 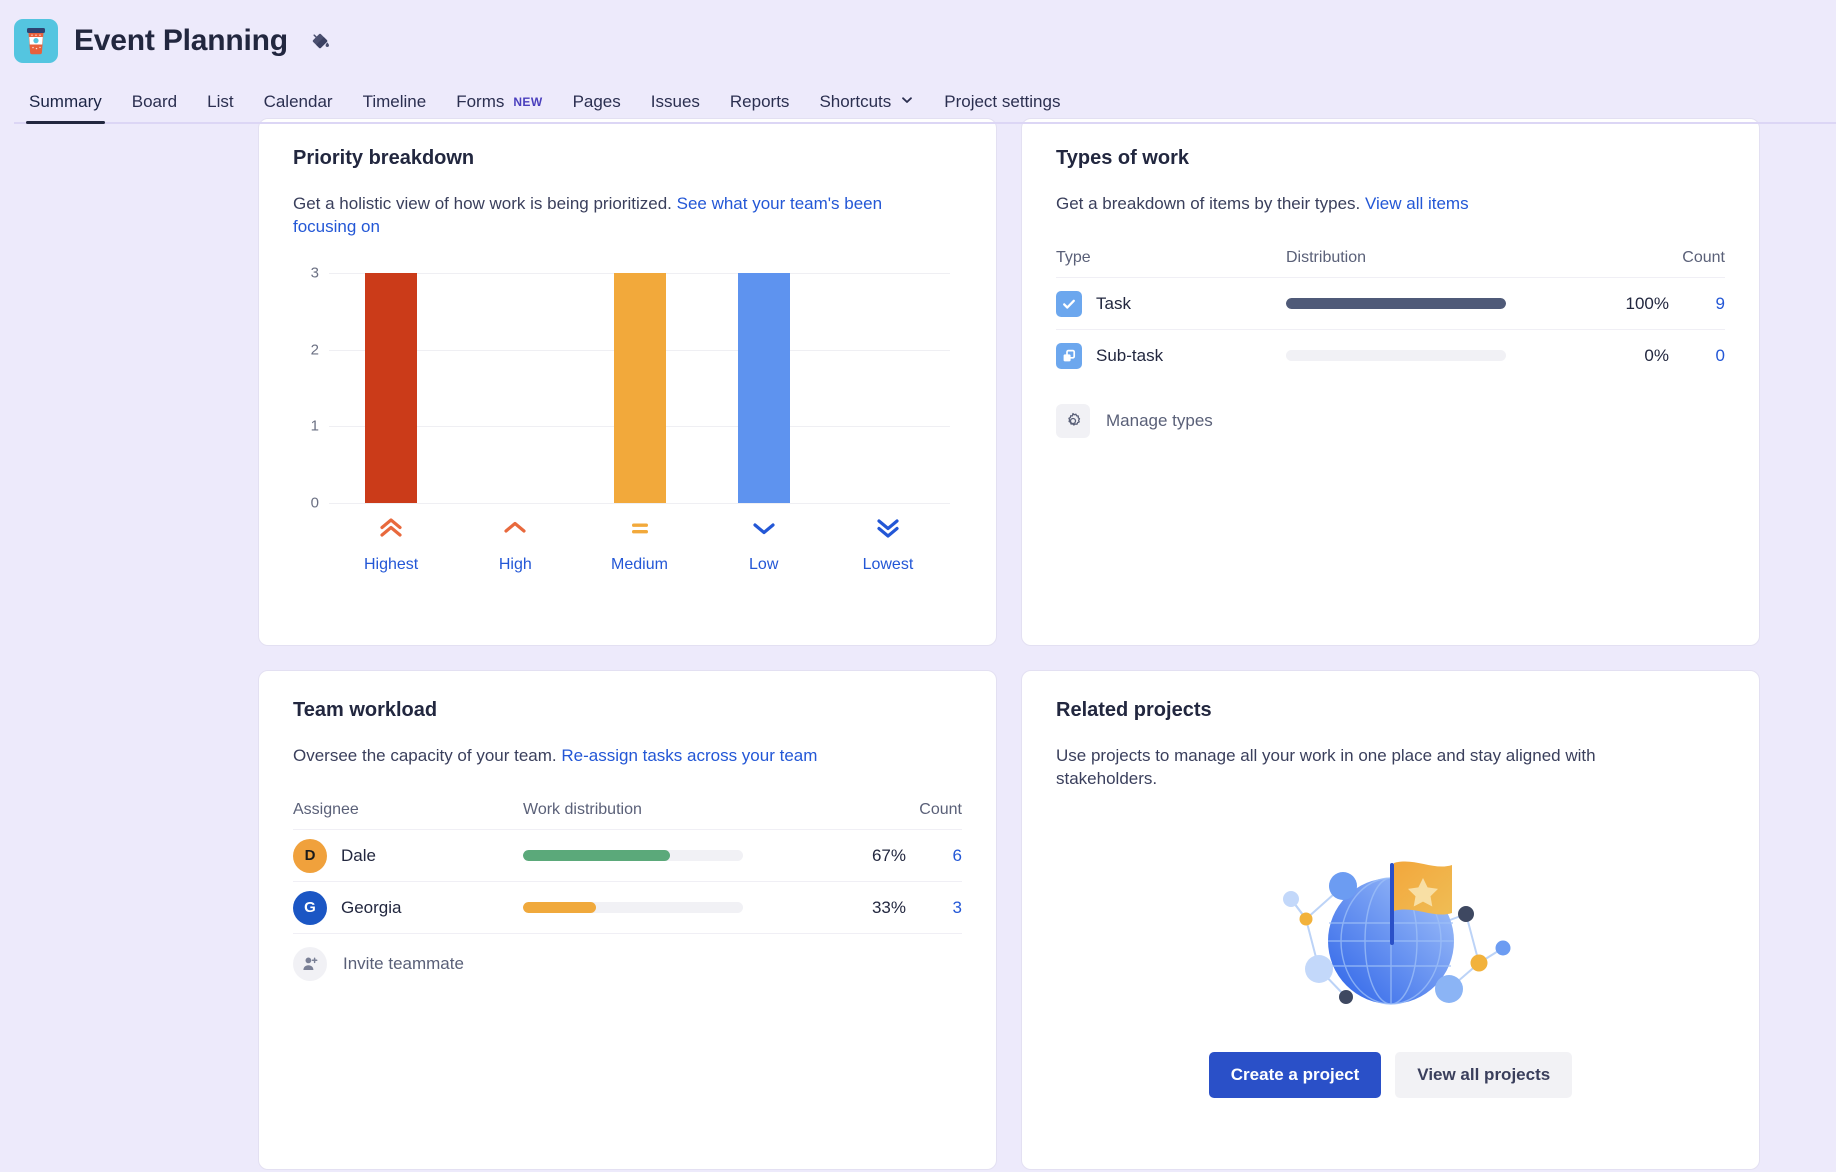 I want to click on view-all-items-link: View all items, so click(x=1417, y=203).